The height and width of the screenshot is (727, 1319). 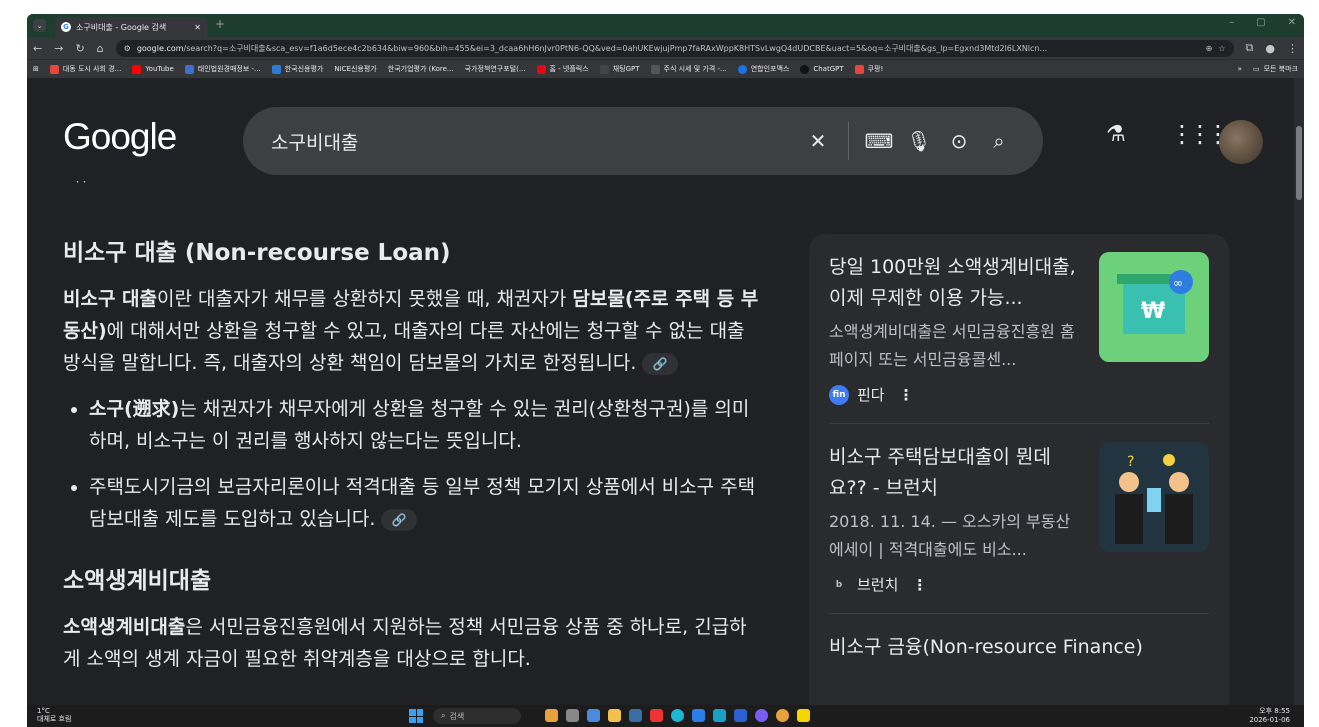 What do you see at coordinates (220, 24) in the screenshot?
I see `new-tab-button: +` at bounding box center [220, 24].